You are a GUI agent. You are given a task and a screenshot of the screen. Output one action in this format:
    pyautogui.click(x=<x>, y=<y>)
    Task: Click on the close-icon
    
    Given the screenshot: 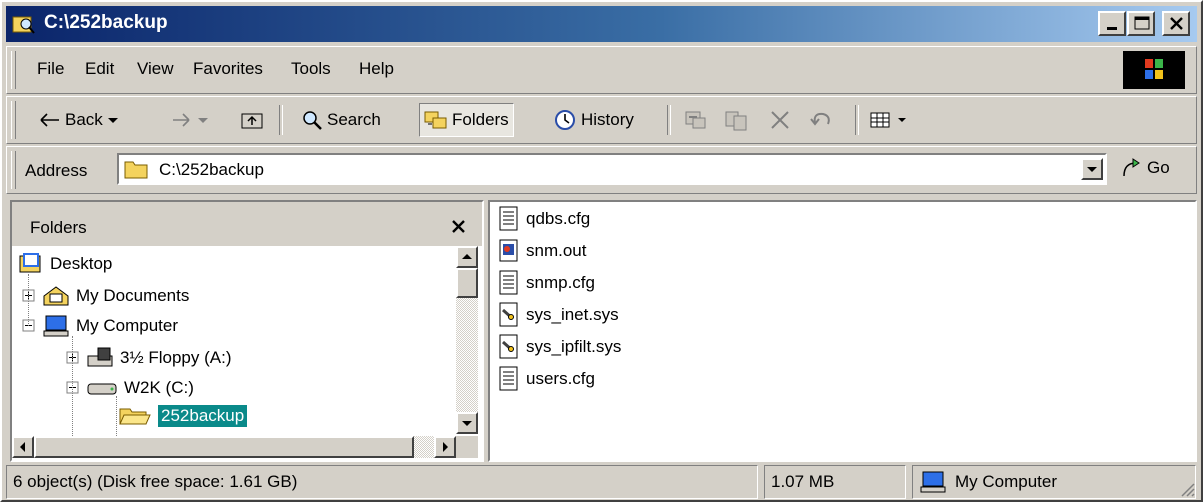 What is the action you would take?
    pyautogui.click(x=1176, y=23)
    